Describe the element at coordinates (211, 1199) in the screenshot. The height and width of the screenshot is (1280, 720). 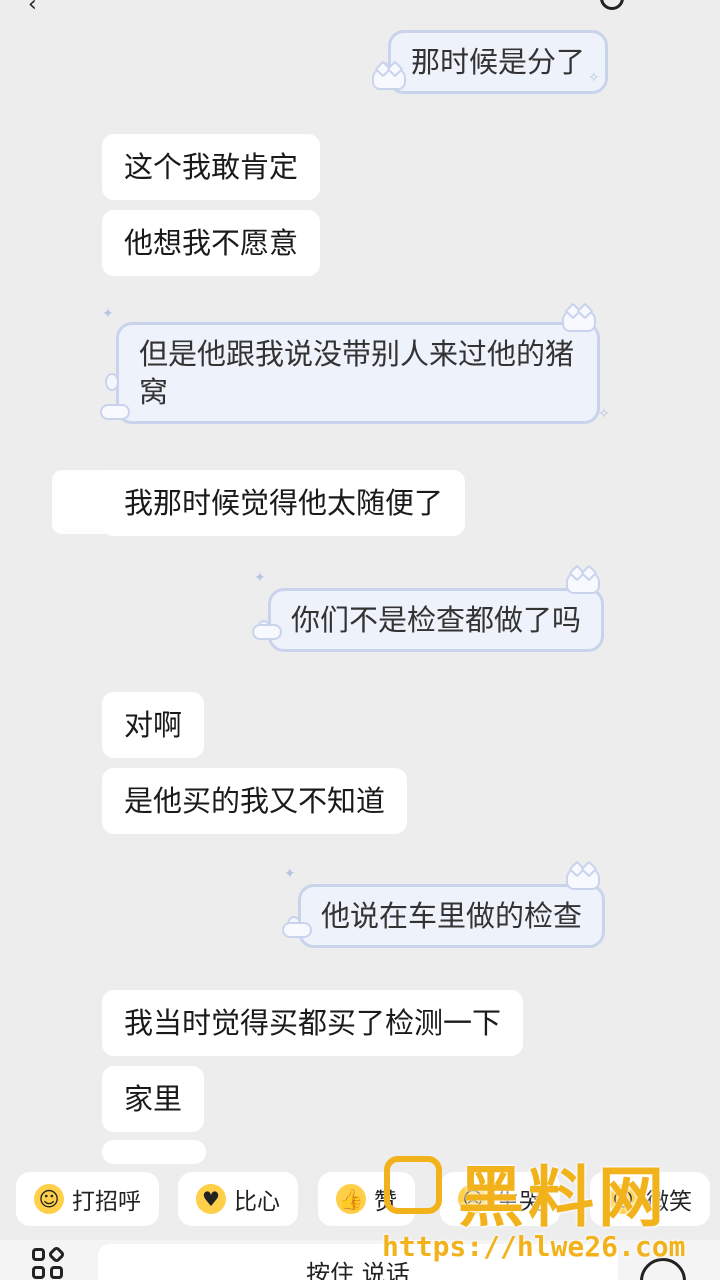
I see `heart-hands-emoji-icon: ♥` at that location.